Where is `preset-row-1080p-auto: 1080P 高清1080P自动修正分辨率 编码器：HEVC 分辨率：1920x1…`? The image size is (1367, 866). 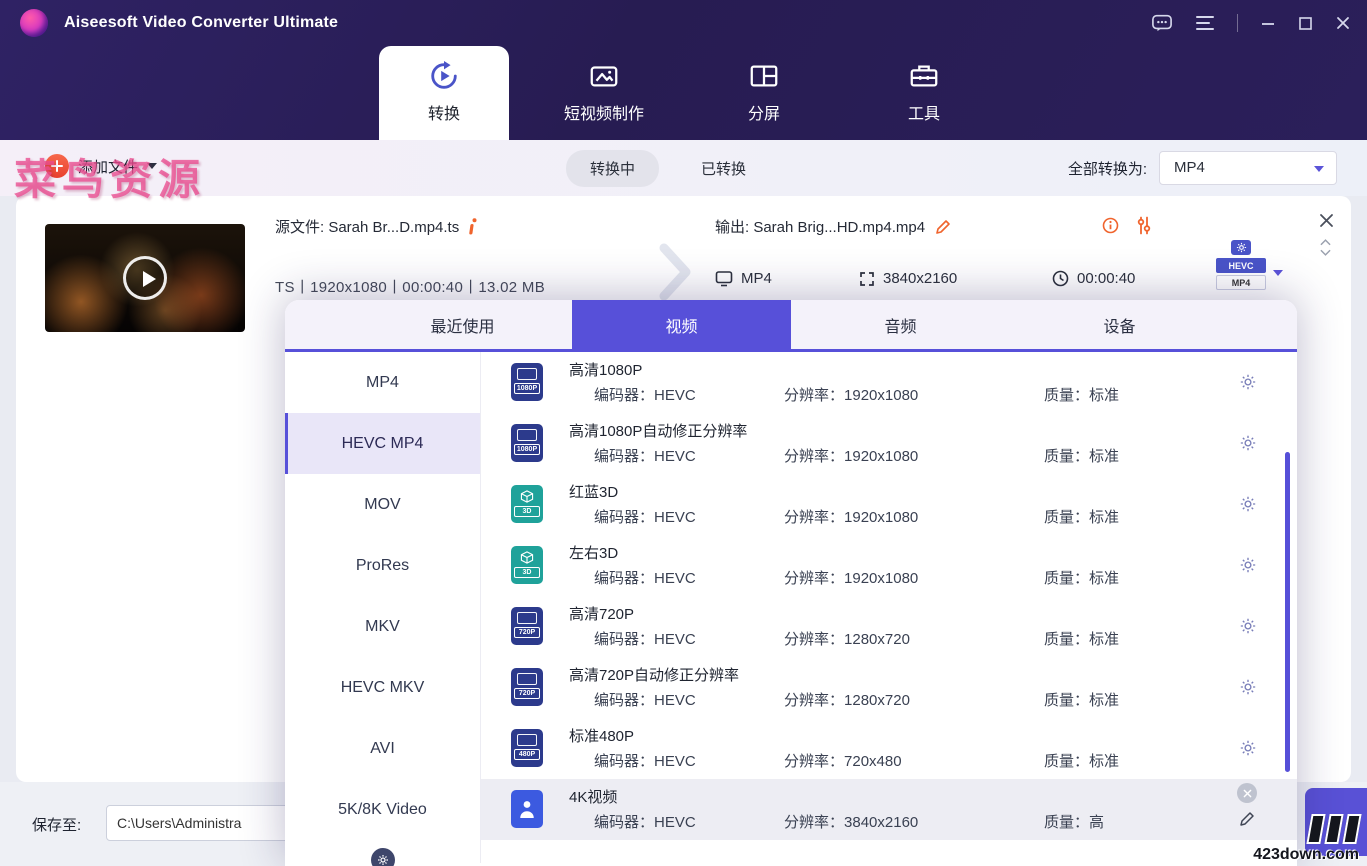 preset-row-1080p-auto: 1080P 高清1080P自动修正分辨率 编码器：HEVC 分辨率：1920x1… is located at coordinates (889, 443).